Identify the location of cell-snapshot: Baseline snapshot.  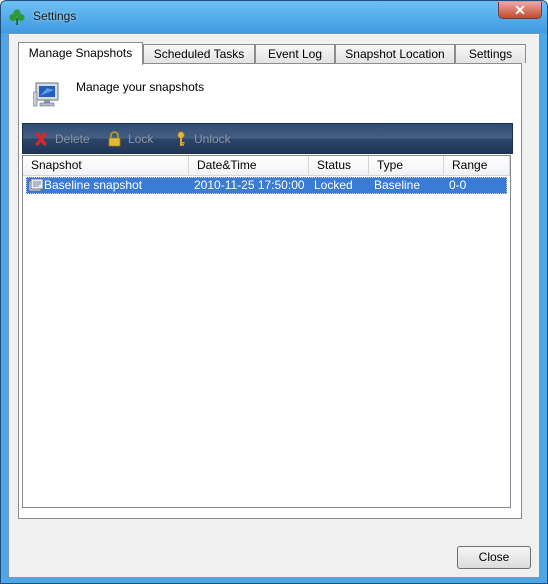
(93, 185).